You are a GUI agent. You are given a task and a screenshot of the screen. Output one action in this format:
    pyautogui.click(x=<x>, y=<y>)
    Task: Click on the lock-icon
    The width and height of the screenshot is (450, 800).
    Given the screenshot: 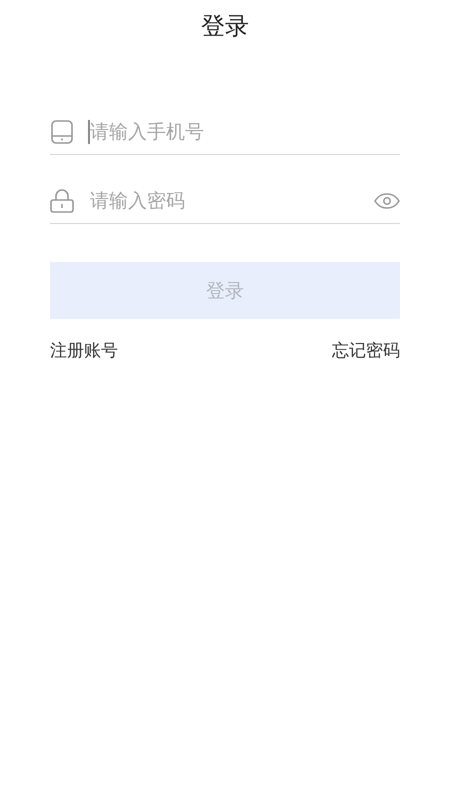 What is the action you would take?
    pyautogui.click(x=62, y=201)
    